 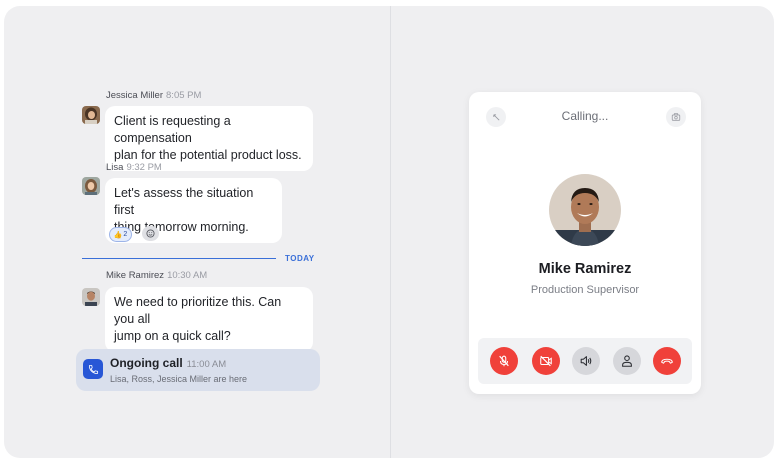 I want to click on hang-up-icon, so click(x=667, y=361).